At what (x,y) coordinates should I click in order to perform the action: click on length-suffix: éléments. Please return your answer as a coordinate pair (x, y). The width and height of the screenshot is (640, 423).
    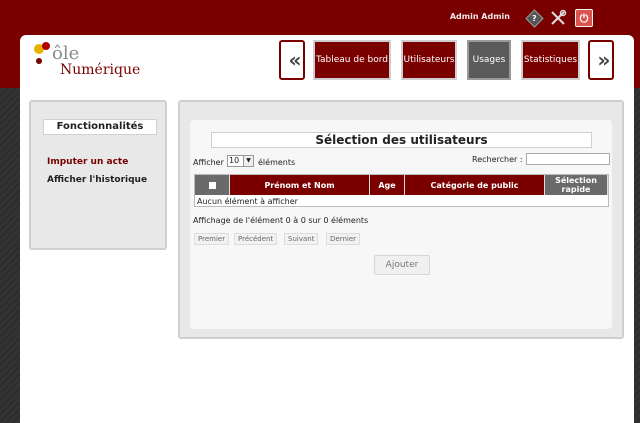
    Looking at the image, I should click on (277, 162).